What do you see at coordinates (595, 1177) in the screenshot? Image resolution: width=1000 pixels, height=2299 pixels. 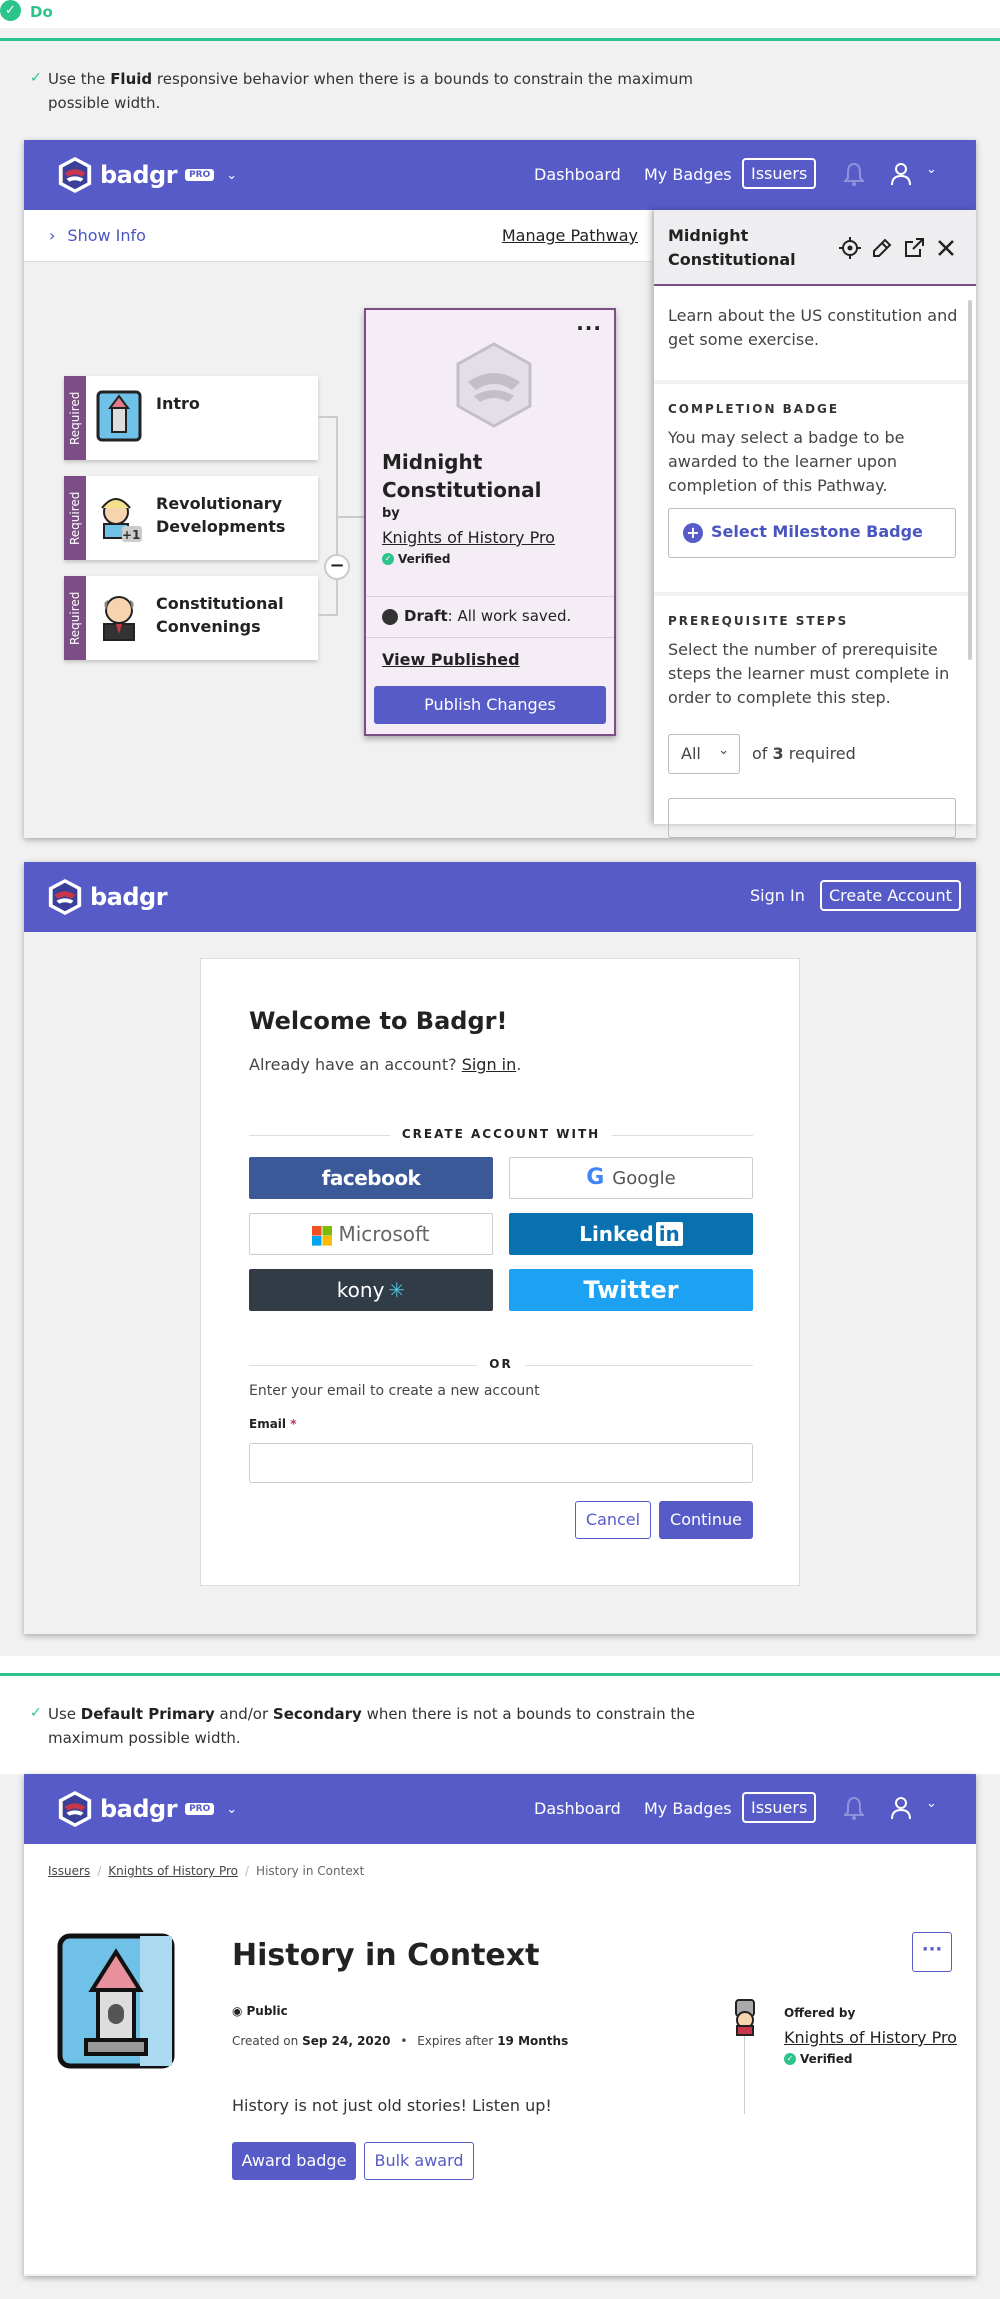 I see `google-icon: G` at bounding box center [595, 1177].